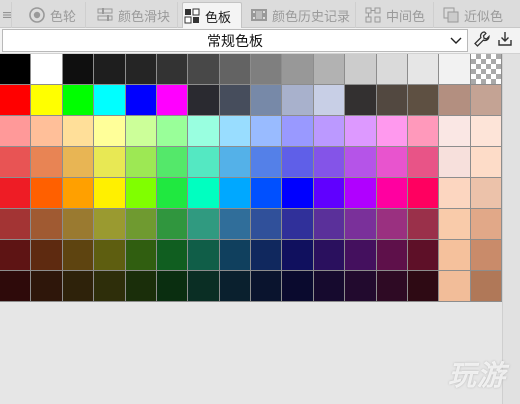 The image size is (520, 404). I want to click on palette-select: 常规色板, so click(235, 40).